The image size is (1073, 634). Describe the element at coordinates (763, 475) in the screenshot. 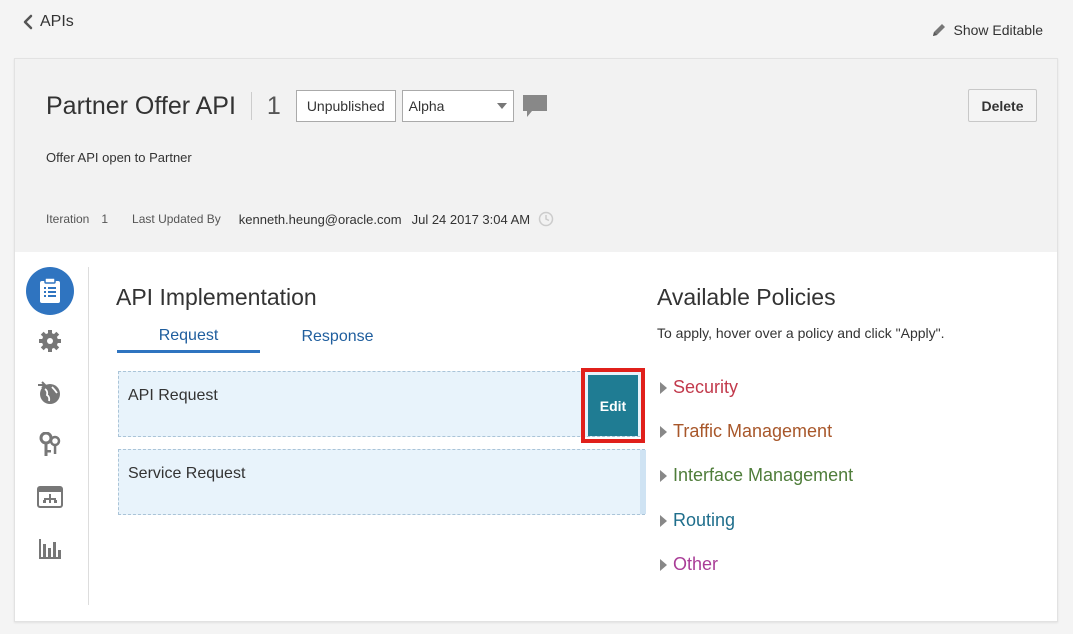

I see `policy-label: Interface Management` at that location.